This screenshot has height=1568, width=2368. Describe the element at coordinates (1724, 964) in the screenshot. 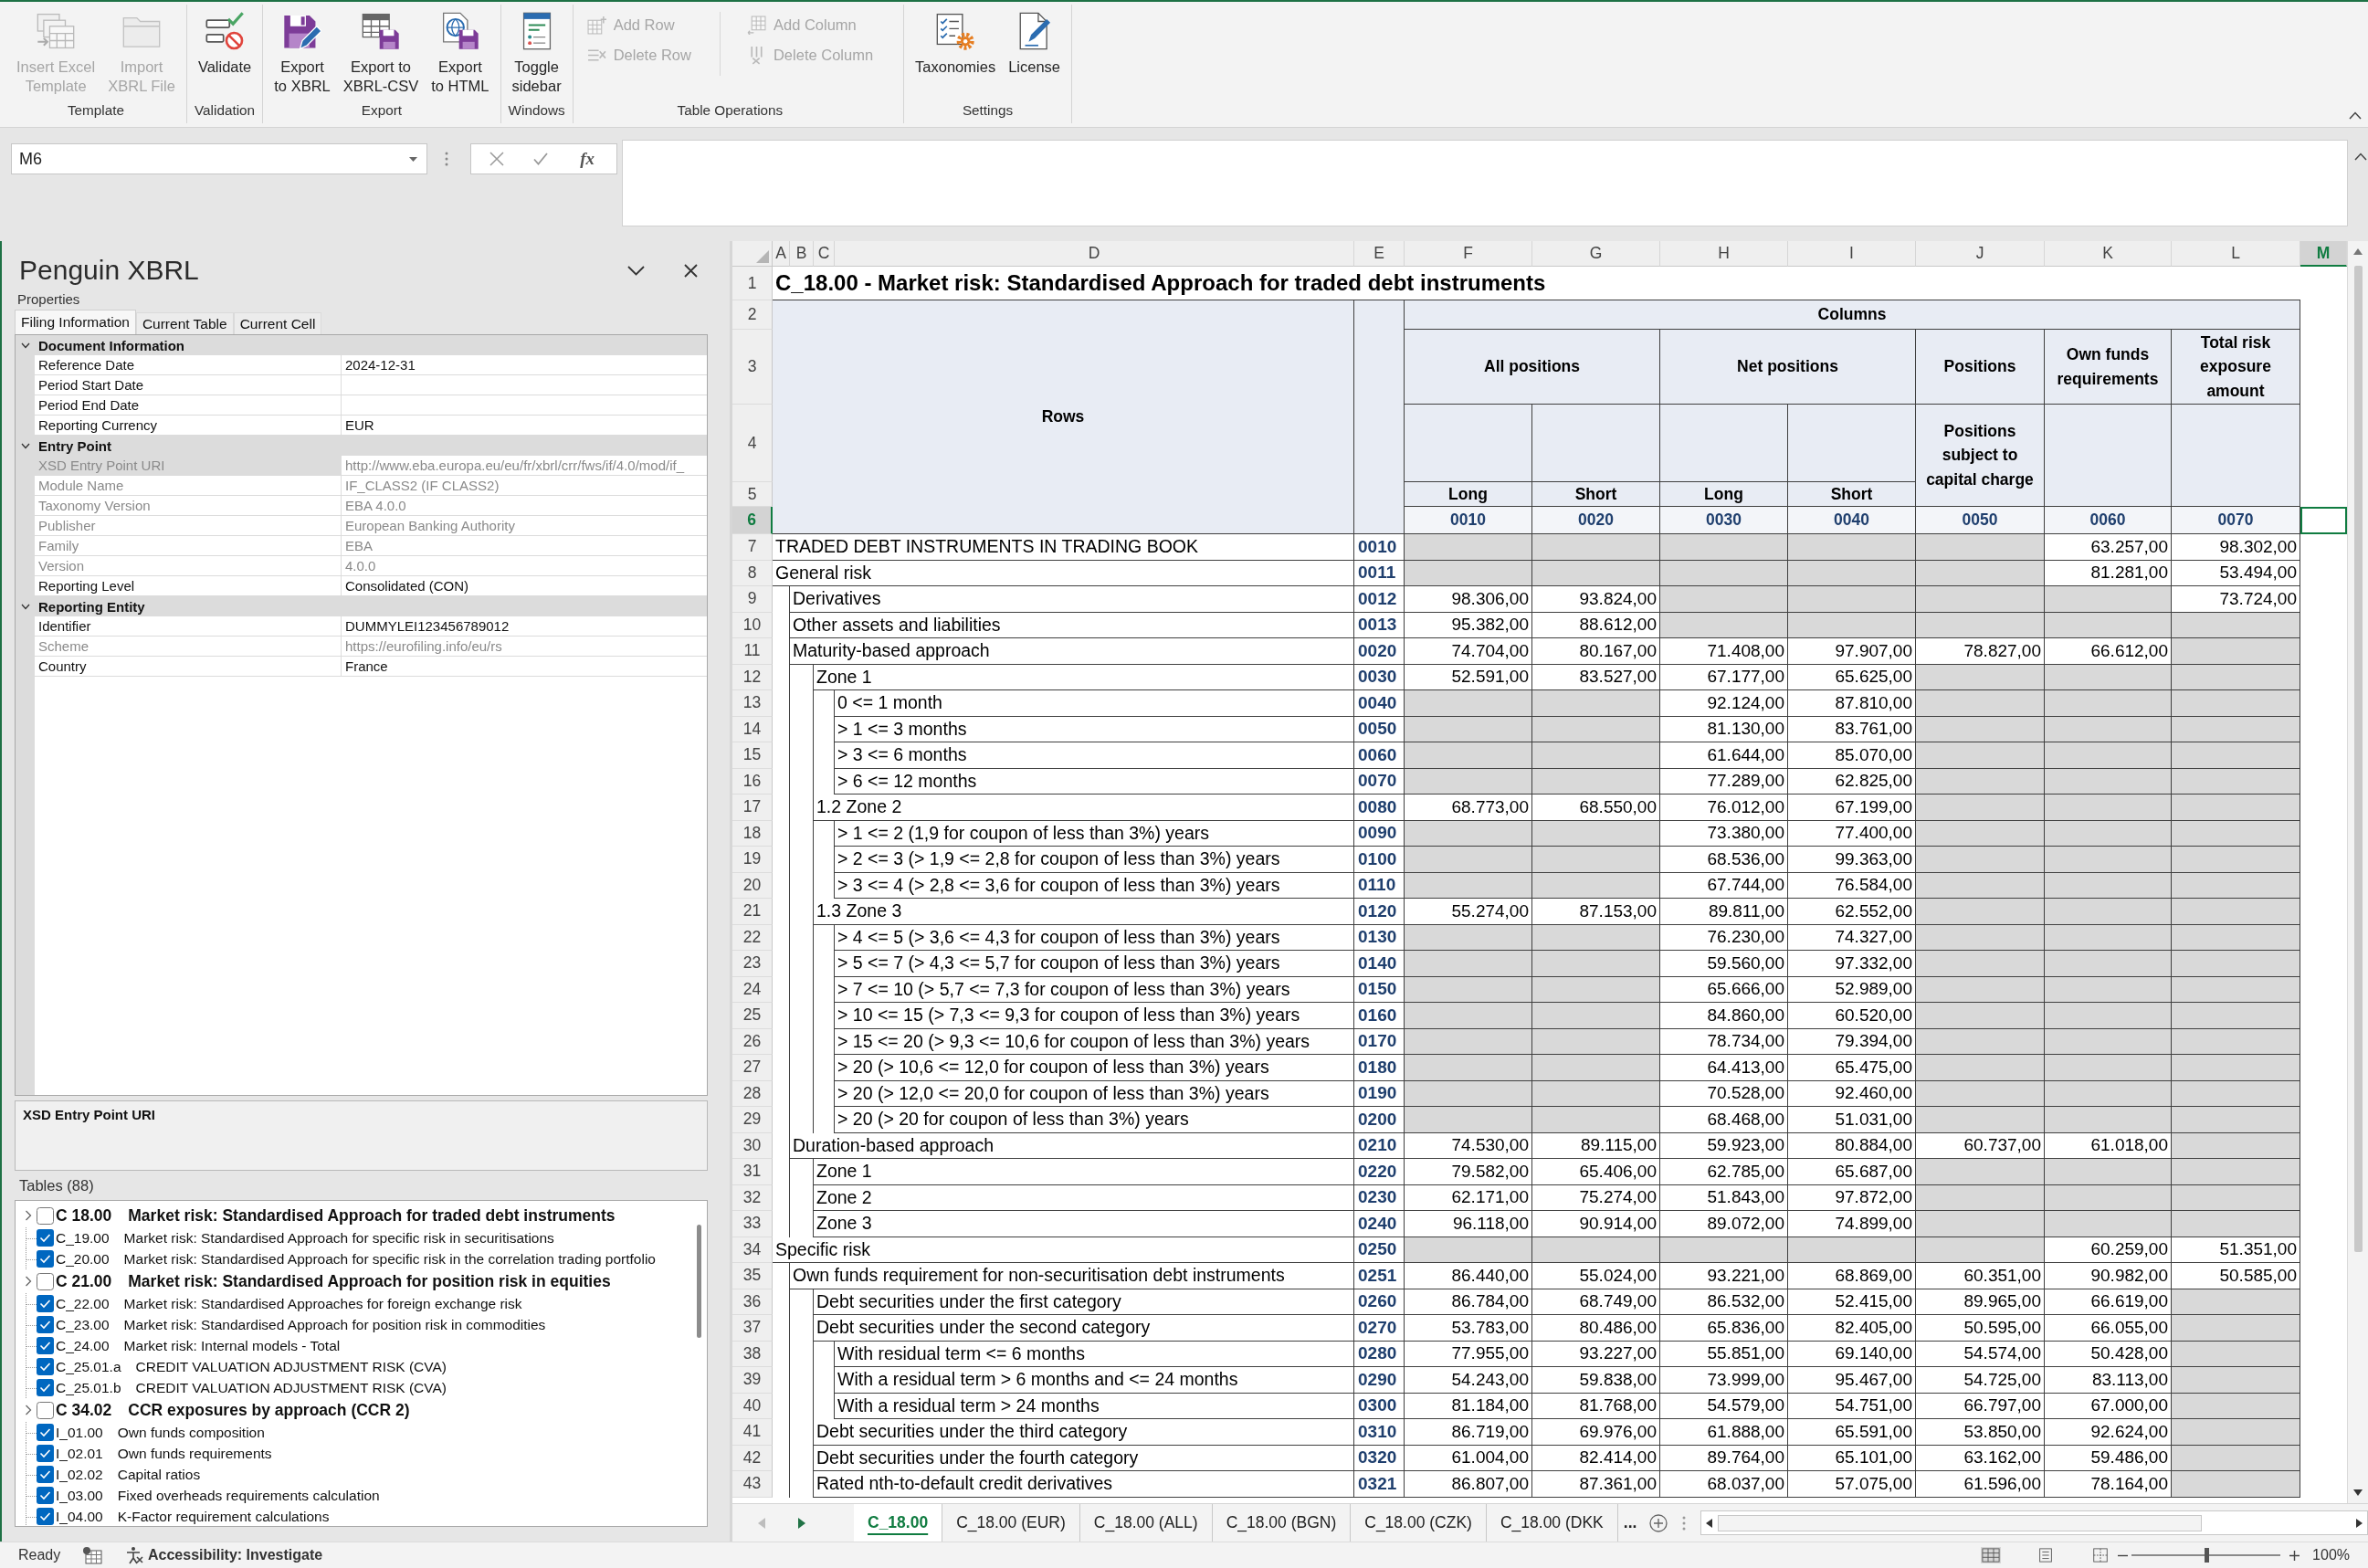

I see `amount-cell: 59.560,00` at that location.